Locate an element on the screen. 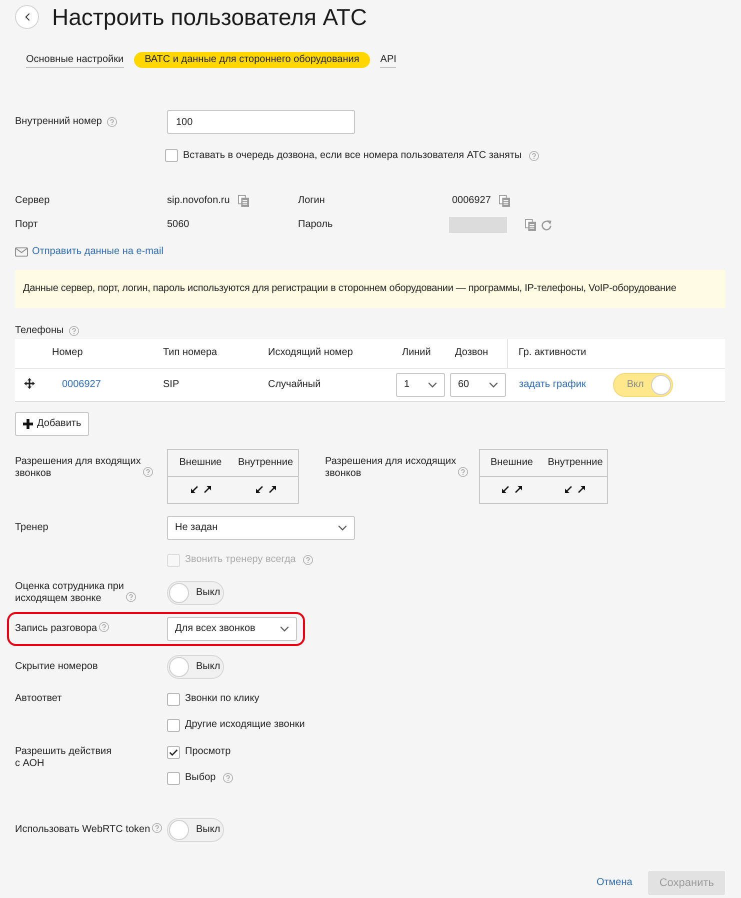  tab: ВАТС и данные для стороннего оборудования is located at coordinates (252, 60).